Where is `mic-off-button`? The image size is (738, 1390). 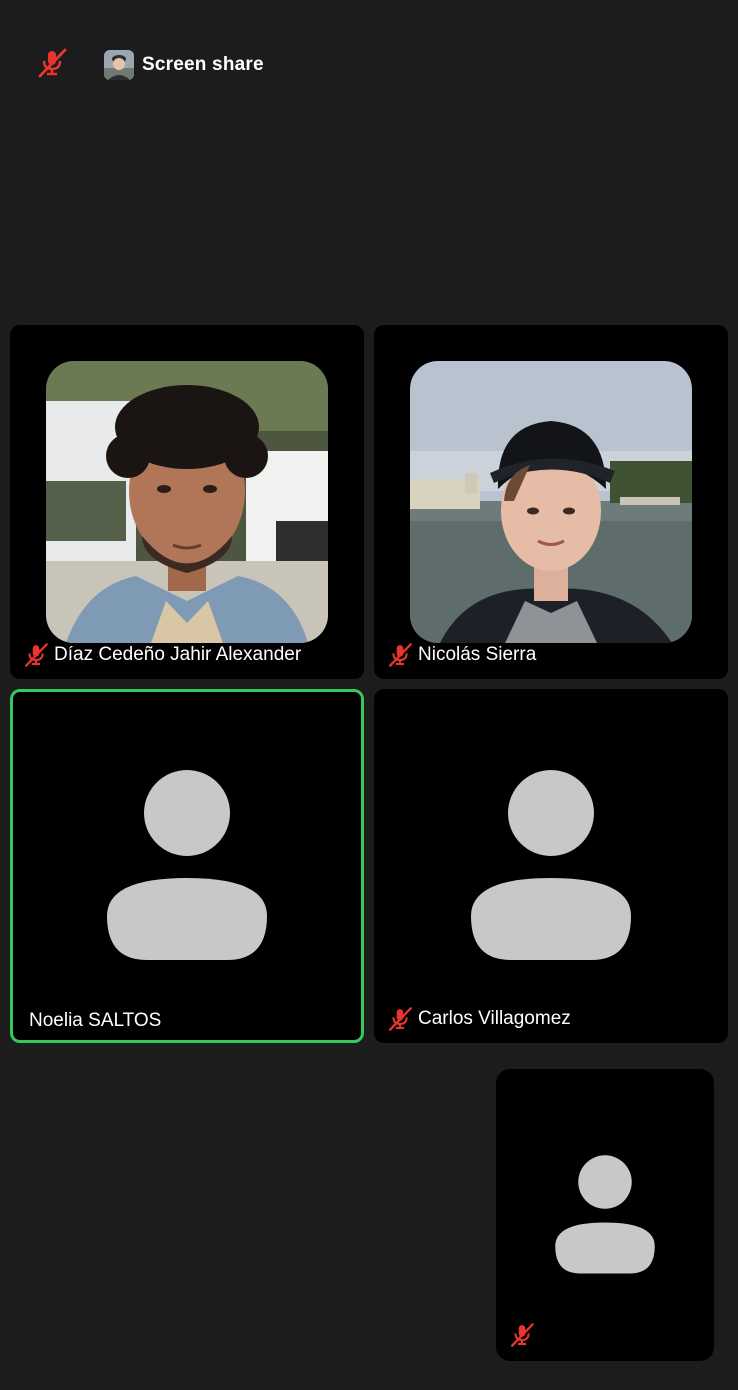
mic-off-button is located at coordinates (52, 65).